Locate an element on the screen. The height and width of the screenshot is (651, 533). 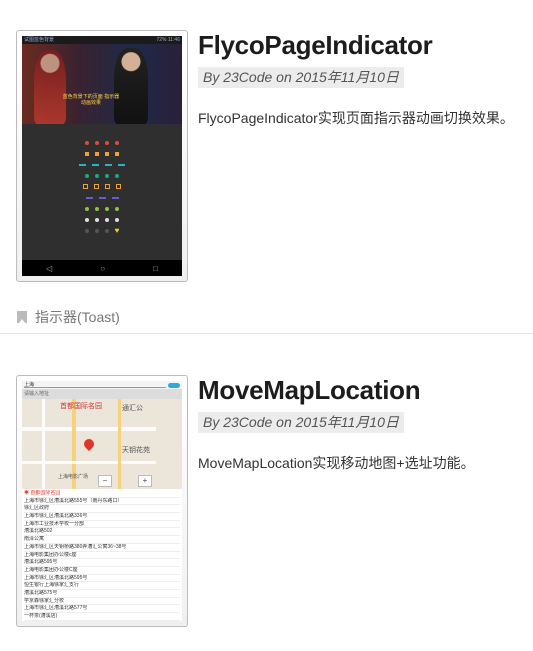
phone-status-bar: 试图蓝色背景 72% 11:46 is located at coordinates (102, 40).